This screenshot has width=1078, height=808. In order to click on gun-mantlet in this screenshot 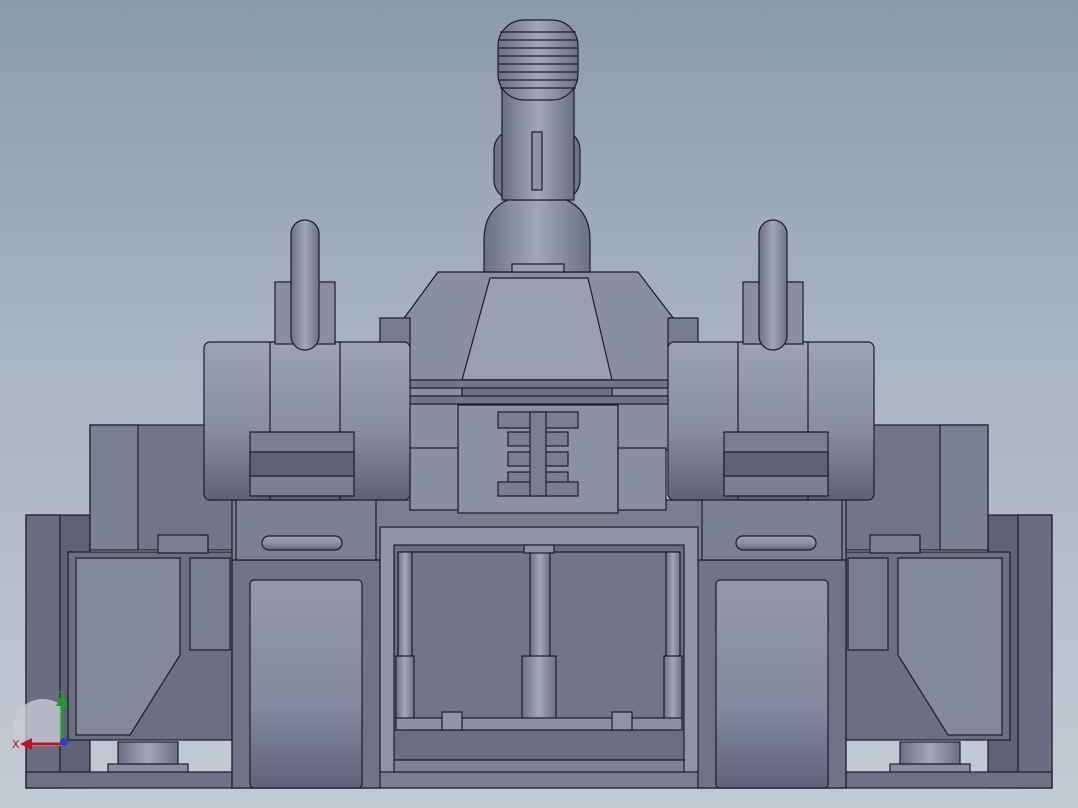, I will do `click(537, 233)`.